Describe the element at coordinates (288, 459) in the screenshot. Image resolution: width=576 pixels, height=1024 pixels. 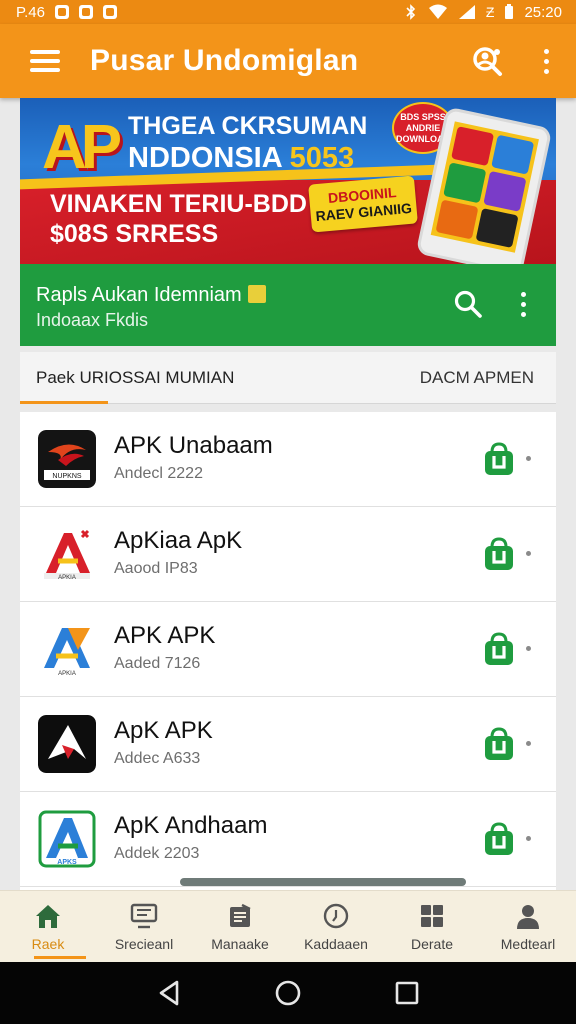
I see `list-item: NUPKNS APK Unabaam Andecl 2222` at that location.